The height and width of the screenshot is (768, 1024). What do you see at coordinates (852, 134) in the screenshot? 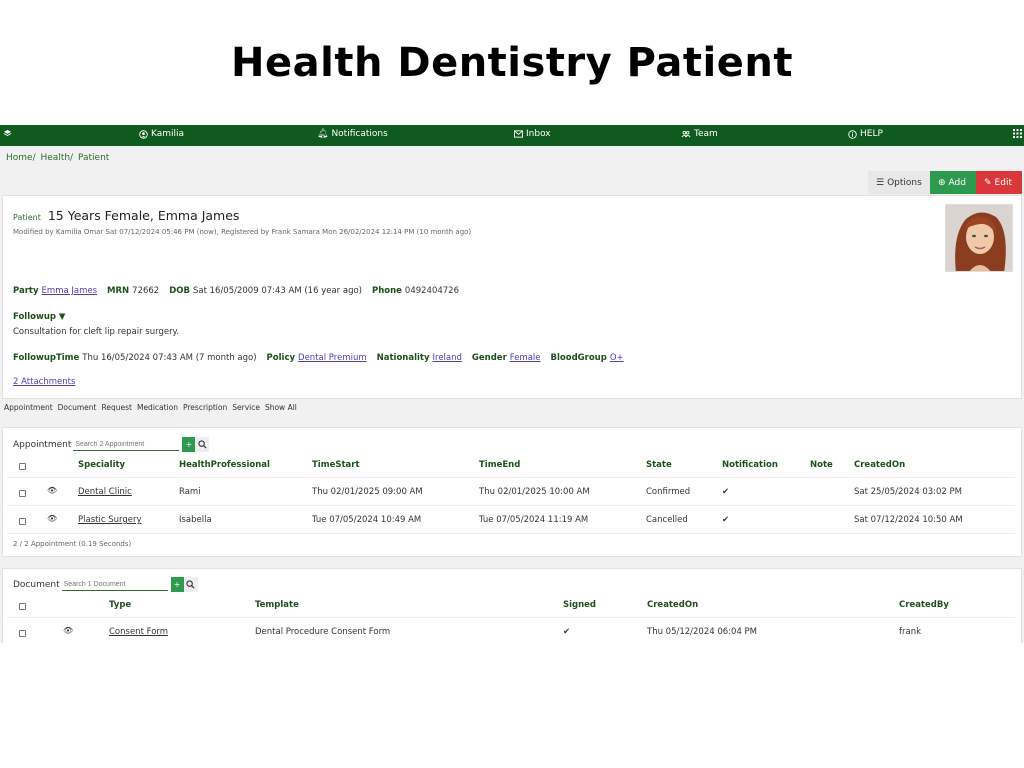
I see `info-icon` at bounding box center [852, 134].